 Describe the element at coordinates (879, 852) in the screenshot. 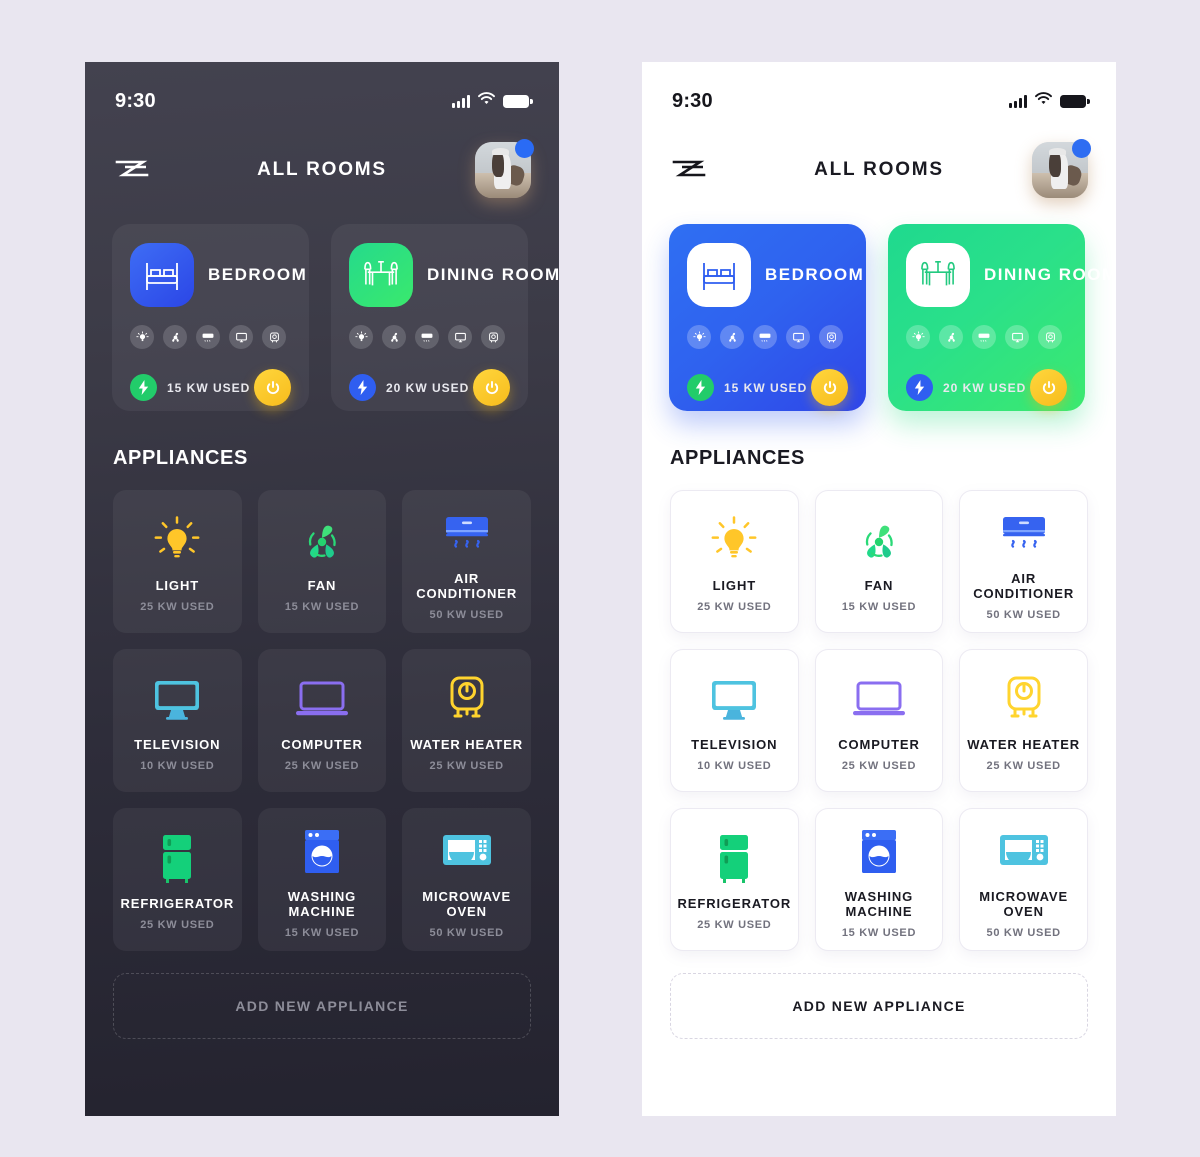

I see `washing-machine-icon` at that location.